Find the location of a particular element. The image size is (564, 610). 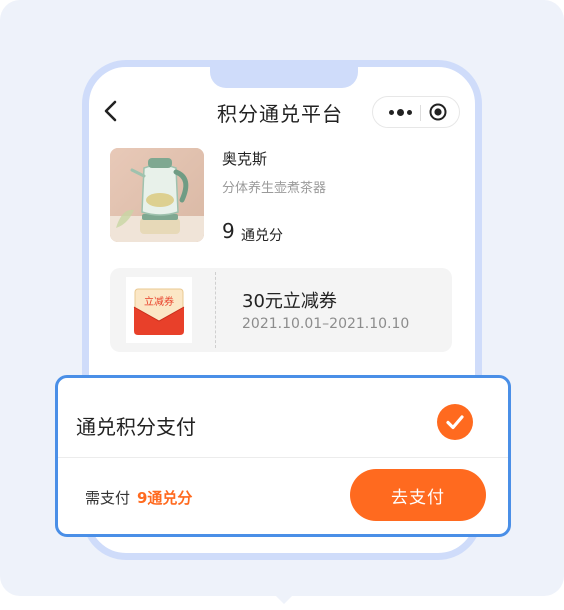

coupon-icon-box: 立减券 is located at coordinates (159, 310).